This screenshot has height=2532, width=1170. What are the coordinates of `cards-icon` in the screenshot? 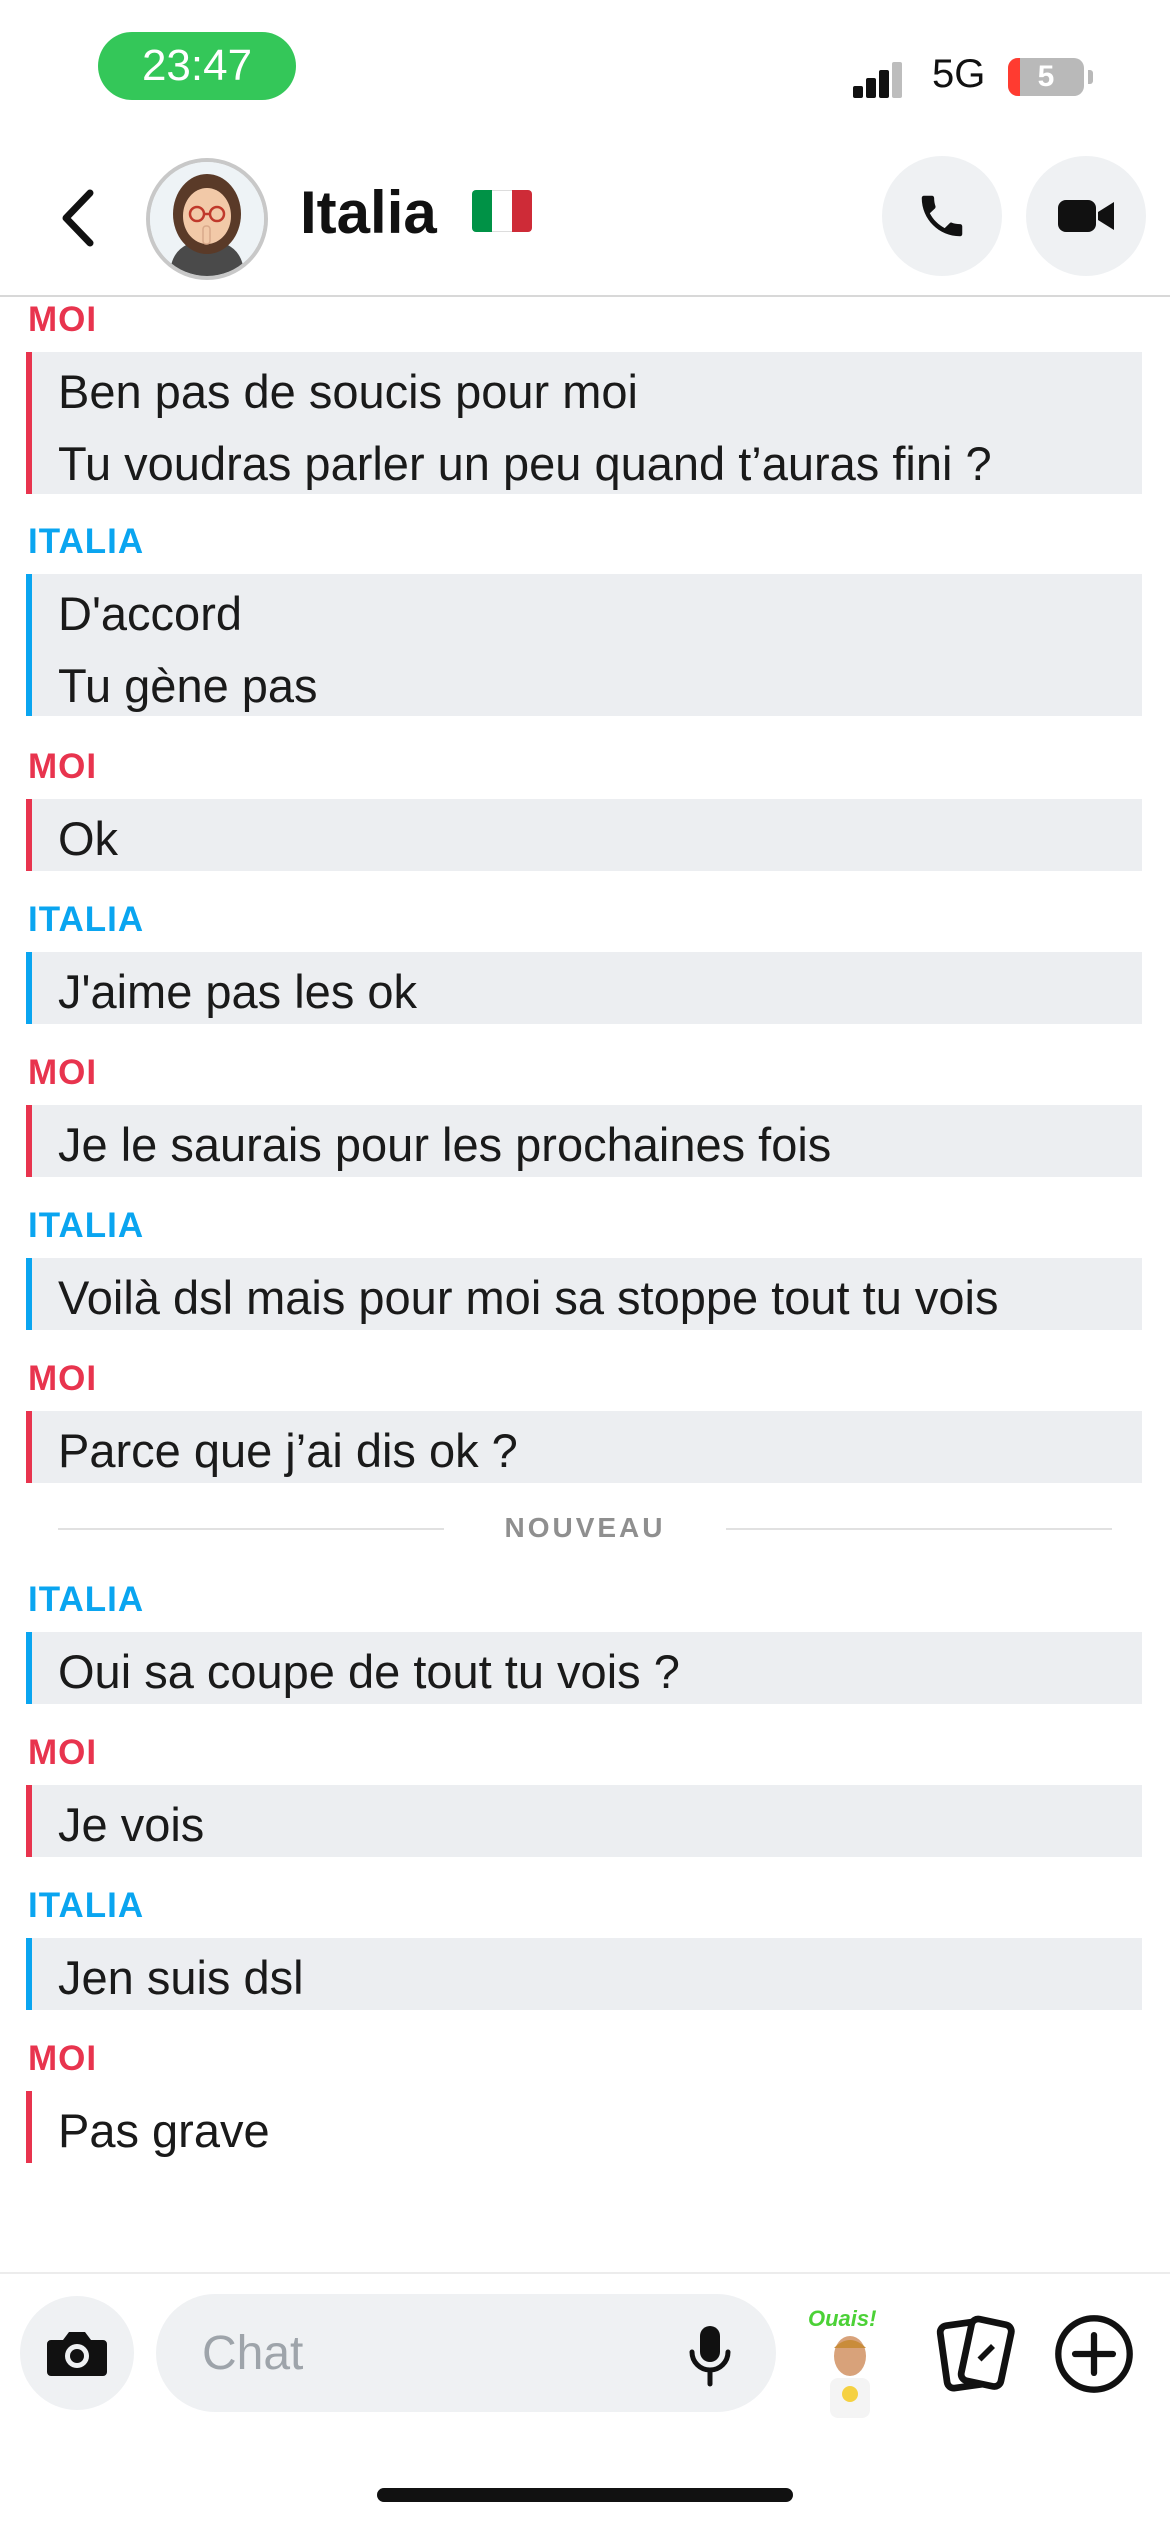 It's located at (975, 2353).